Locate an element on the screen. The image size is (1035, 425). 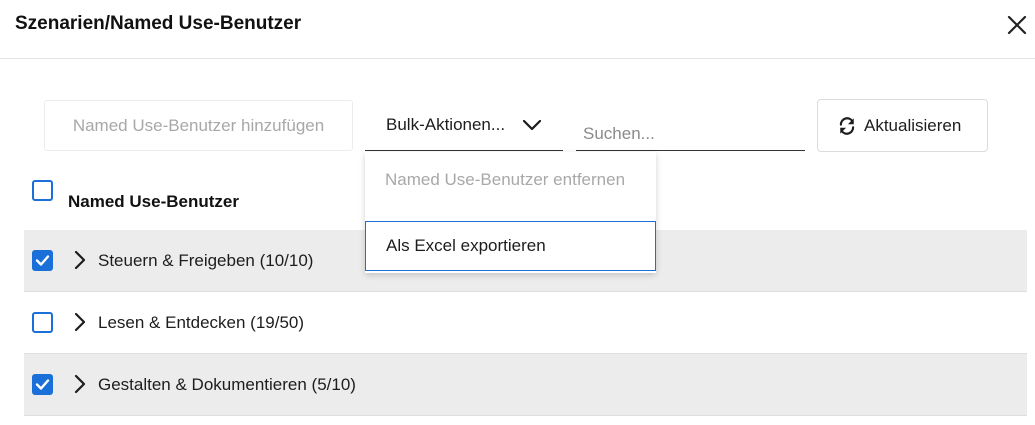
add-named-user-label: Named Use-Benutzer hinzufügen is located at coordinates (198, 125).